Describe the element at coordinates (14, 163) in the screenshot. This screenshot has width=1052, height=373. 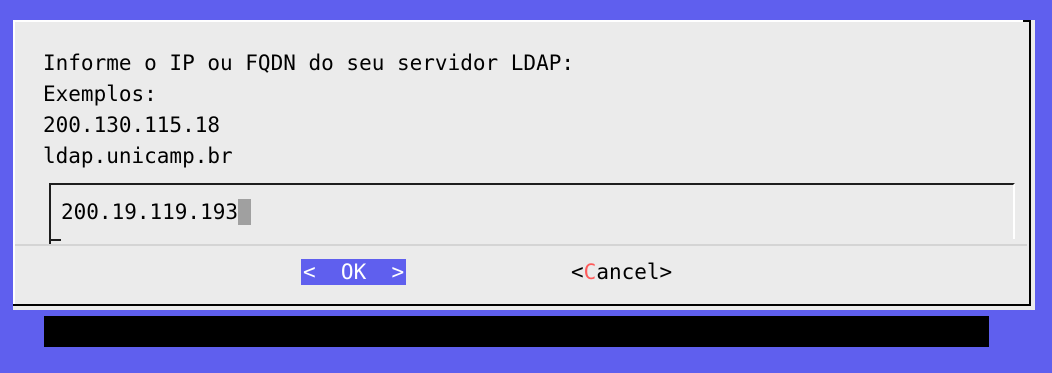
I see `dialog-frame-left` at that location.